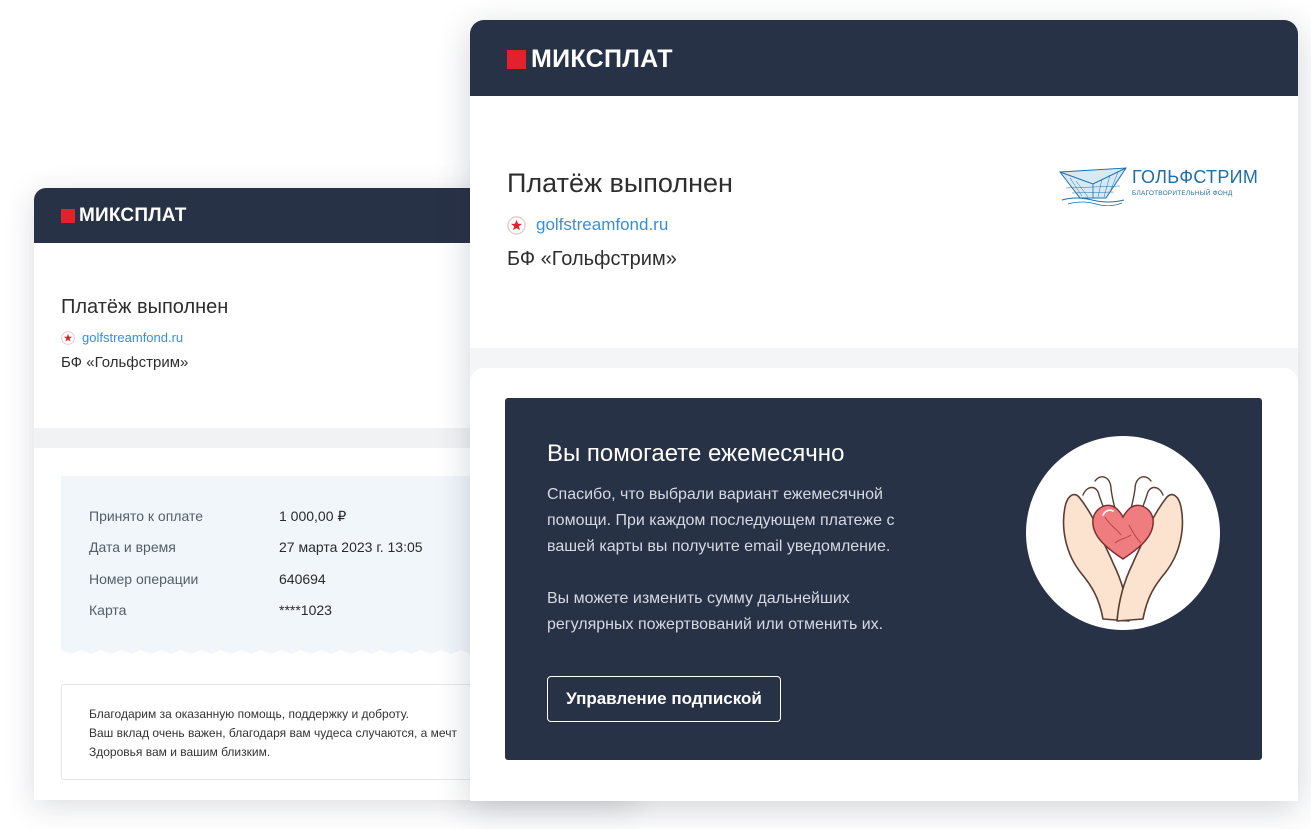 The width and height of the screenshot is (1311, 829). What do you see at coordinates (1195, 177) in the screenshot?
I see `foundation-logo-name: ГОЛЬФСТРИМ` at bounding box center [1195, 177].